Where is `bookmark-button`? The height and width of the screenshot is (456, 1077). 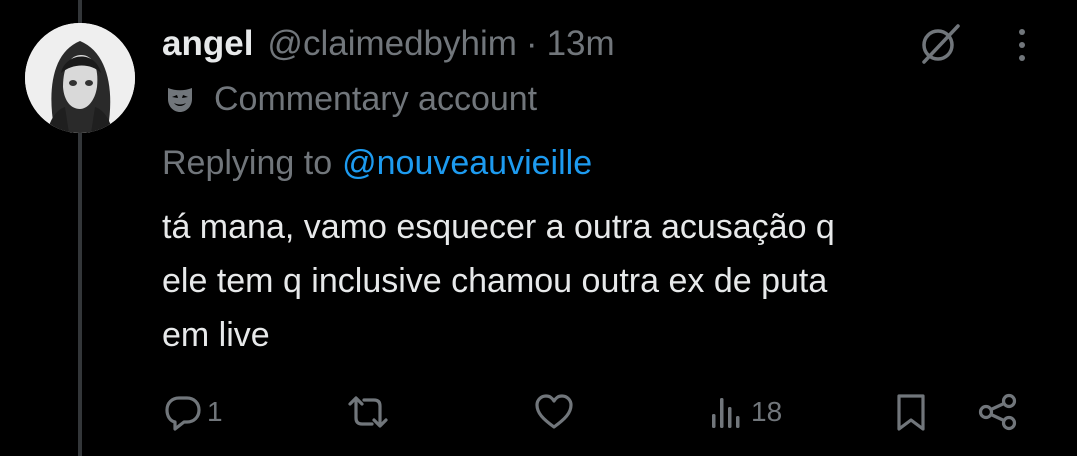
bookmark-button is located at coordinates (911, 412).